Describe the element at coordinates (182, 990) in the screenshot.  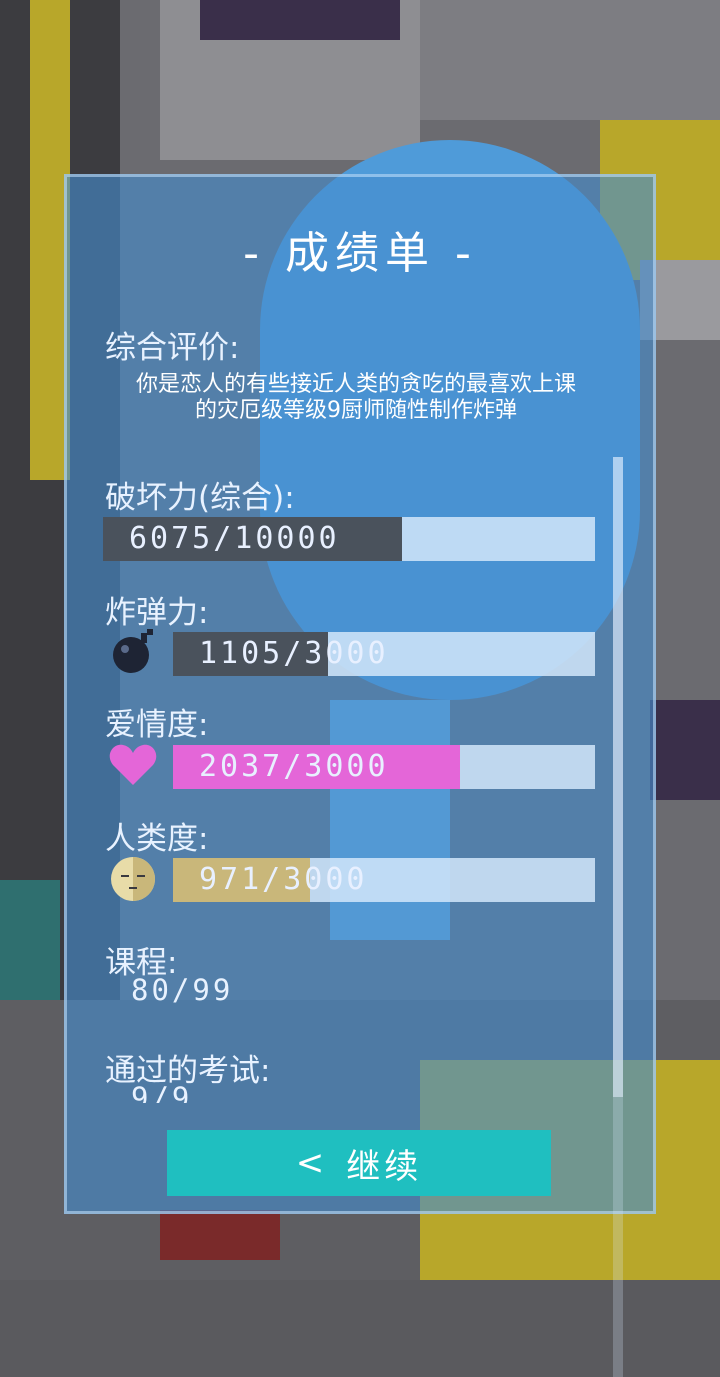
I see `courses-value: 80/99` at that location.